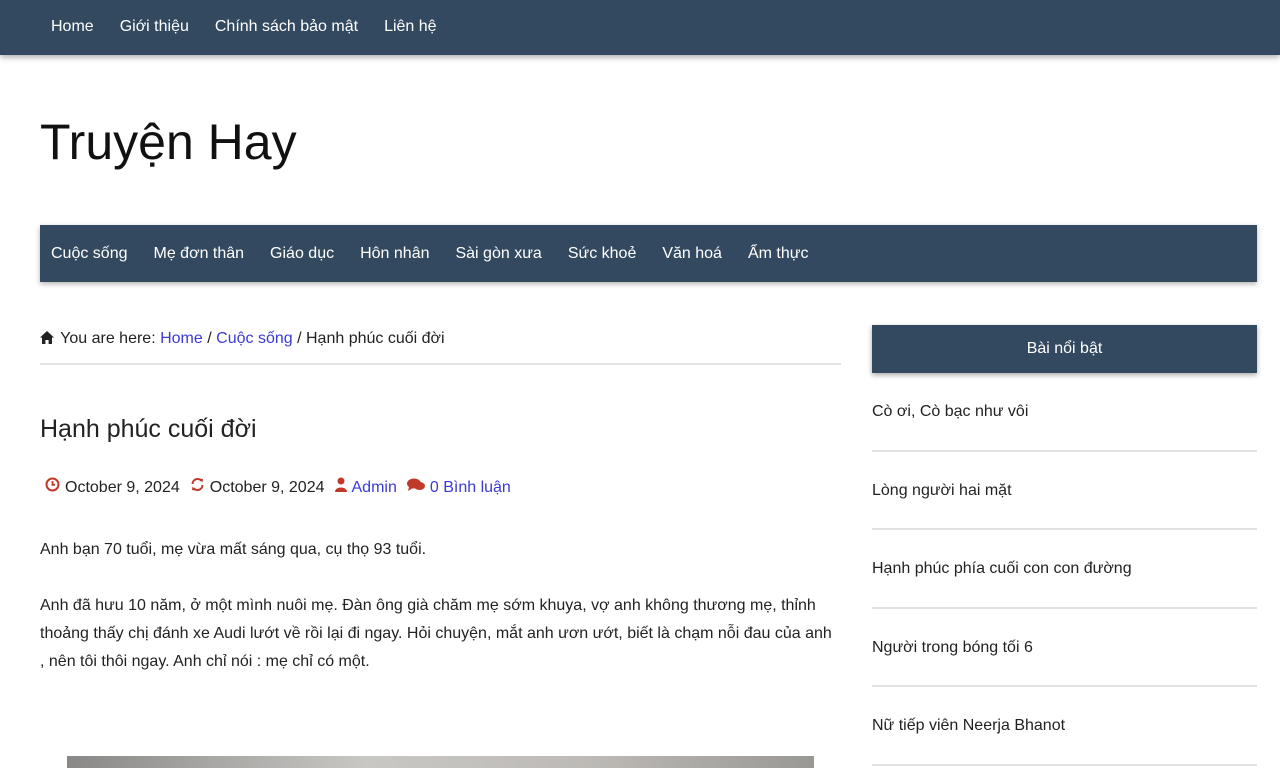 This screenshot has height=768, width=1280. Describe the element at coordinates (1064, 349) in the screenshot. I see `featured-posts-heading: Bài nổi bật` at that location.